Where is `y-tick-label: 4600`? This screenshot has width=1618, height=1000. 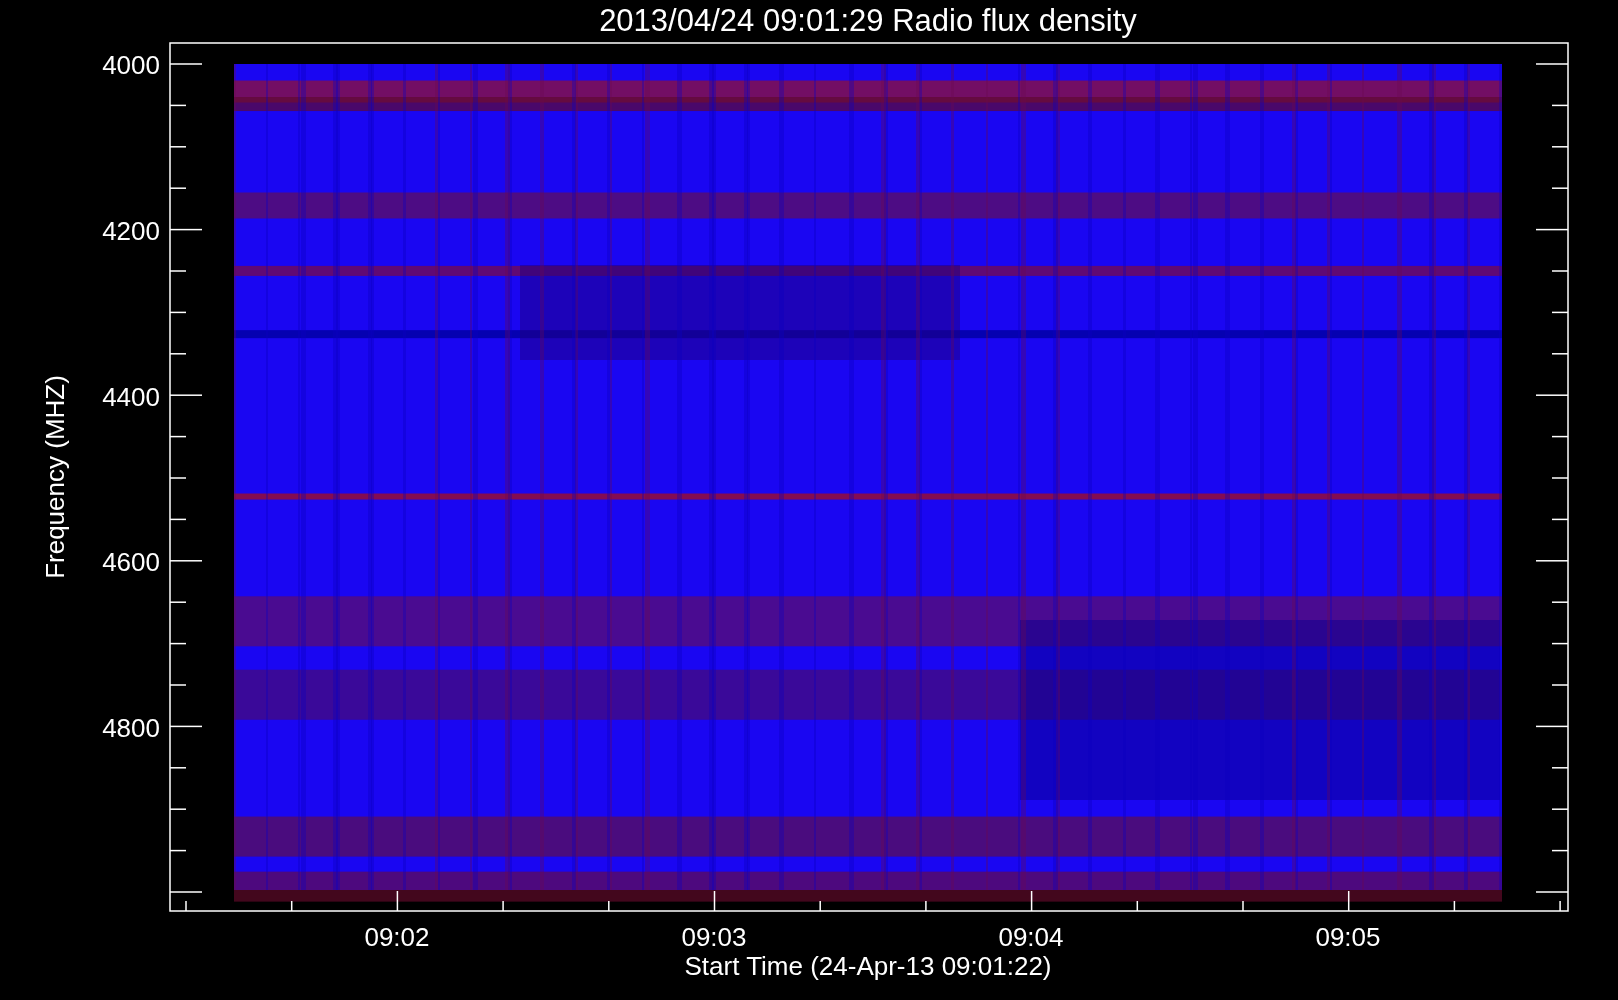
y-tick-label: 4600 is located at coordinates (131, 562).